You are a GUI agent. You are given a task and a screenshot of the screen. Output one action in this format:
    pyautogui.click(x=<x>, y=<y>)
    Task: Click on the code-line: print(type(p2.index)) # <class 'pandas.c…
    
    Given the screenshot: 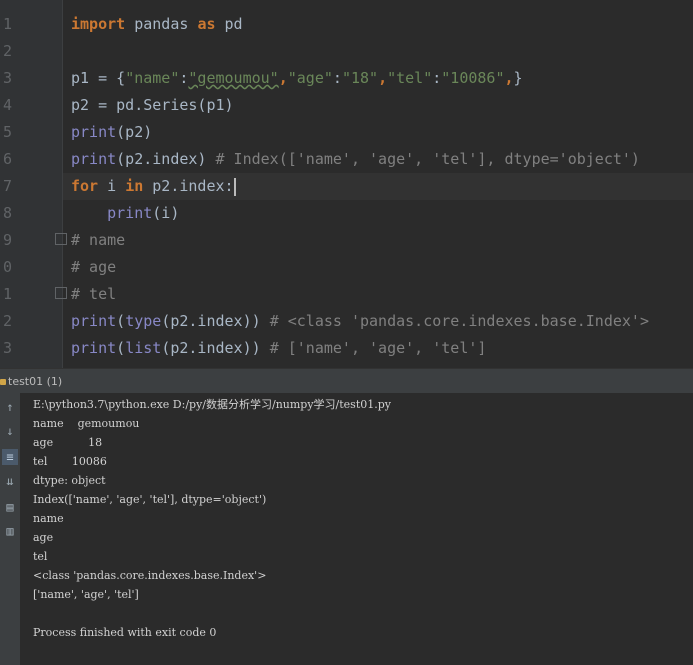 What is the action you would take?
    pyautogui.click(x=360, y=321)
    